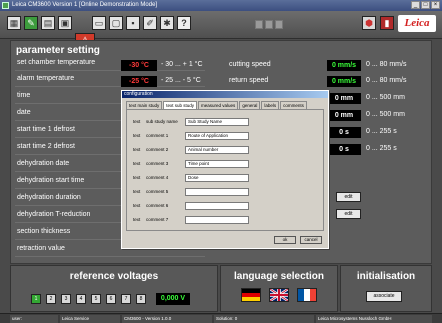 Image resolution: width=442 pixels, height=323 pixels. What do you see at coordinates (181, 80) in the screenshot?
I see `alarm-temp-range: - 25 ... - 5 °C` at bounding box center [181, 80].